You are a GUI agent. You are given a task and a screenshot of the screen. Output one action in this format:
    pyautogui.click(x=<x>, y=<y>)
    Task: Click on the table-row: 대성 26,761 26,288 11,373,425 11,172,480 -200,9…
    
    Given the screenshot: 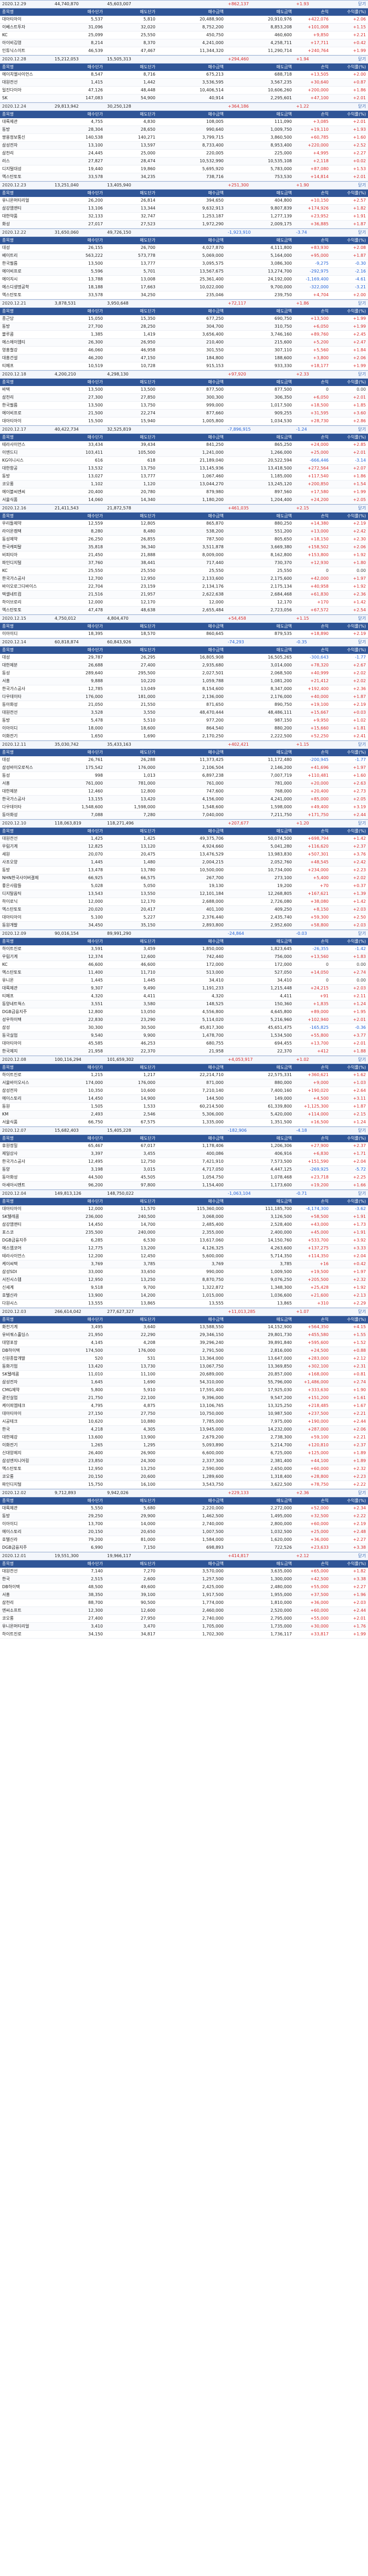 What is the action you would take?
    pyautogui.click(x=184, y=760)
    